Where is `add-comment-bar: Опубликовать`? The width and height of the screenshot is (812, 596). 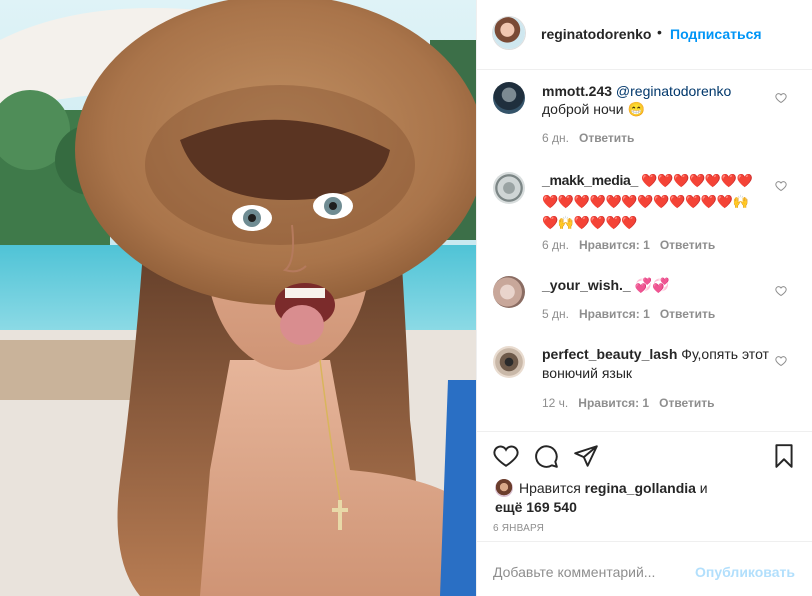
add-comment-bar: Опубликовать is located at coordinates (644, 568).